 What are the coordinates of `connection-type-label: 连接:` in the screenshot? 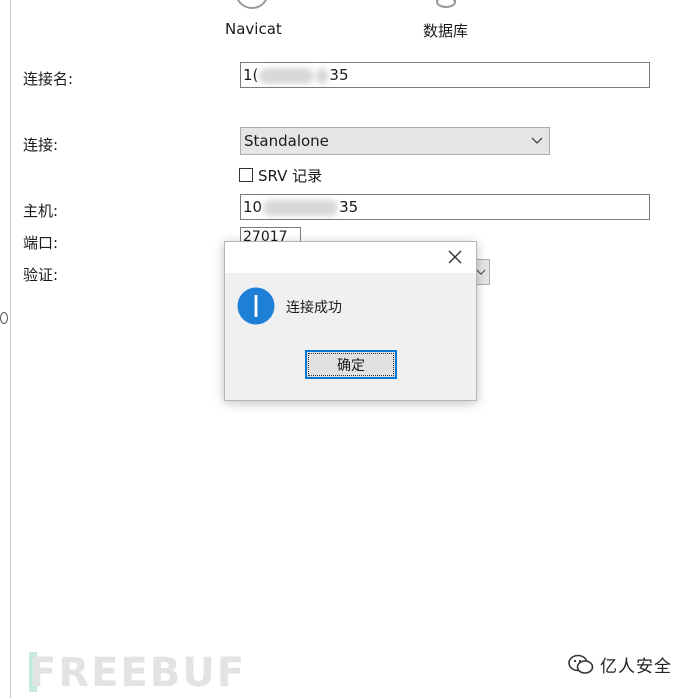 It's located at (41, 145).